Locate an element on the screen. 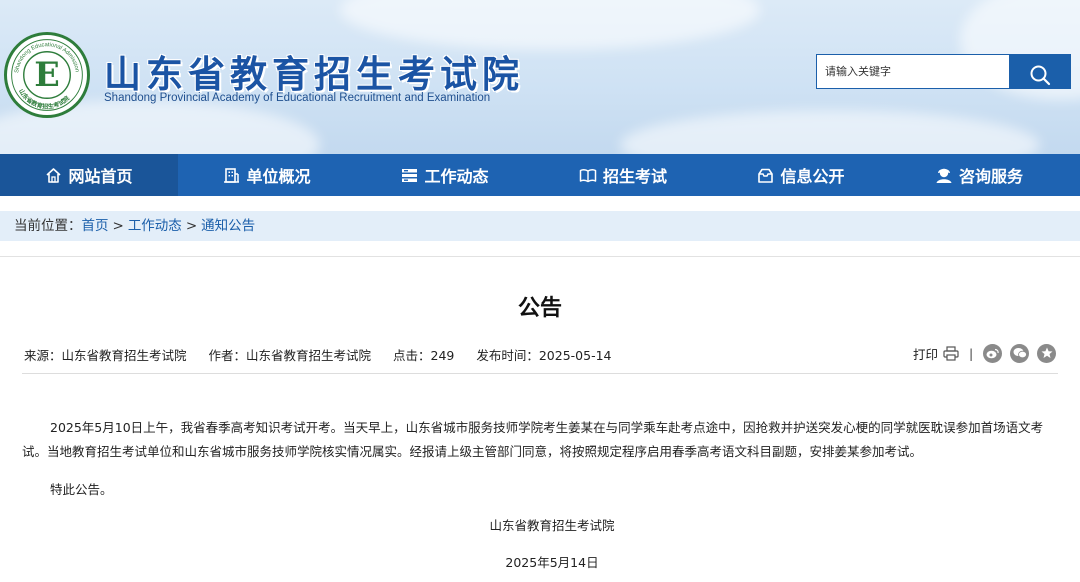 This screenshot has height=582, width=1080. nav-item-home: 网站首页 is located at coordinates (89, 175).